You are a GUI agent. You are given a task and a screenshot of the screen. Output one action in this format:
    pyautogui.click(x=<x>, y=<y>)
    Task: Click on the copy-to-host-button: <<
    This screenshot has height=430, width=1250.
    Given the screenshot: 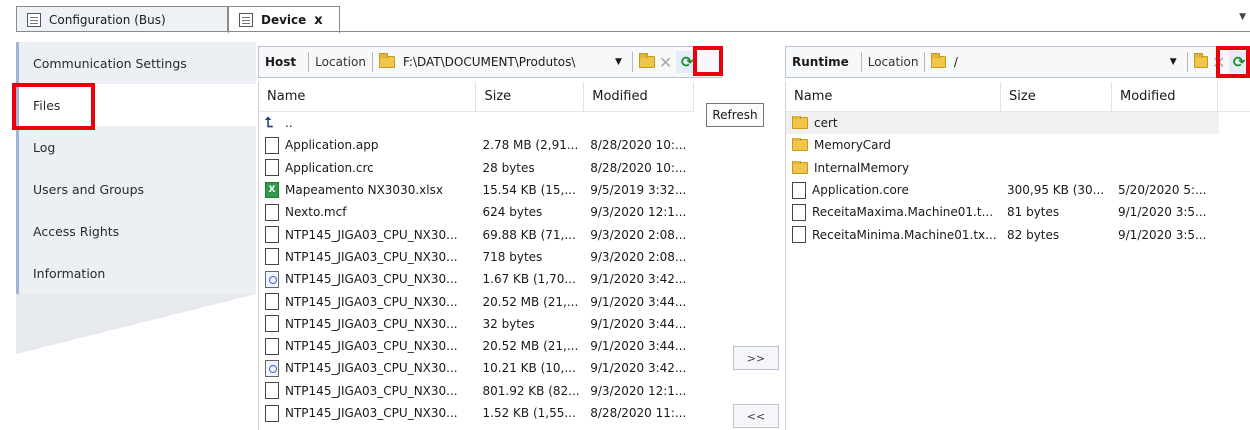 What is the action you would take?
    pyautogui.click(x=756, y=416)
    